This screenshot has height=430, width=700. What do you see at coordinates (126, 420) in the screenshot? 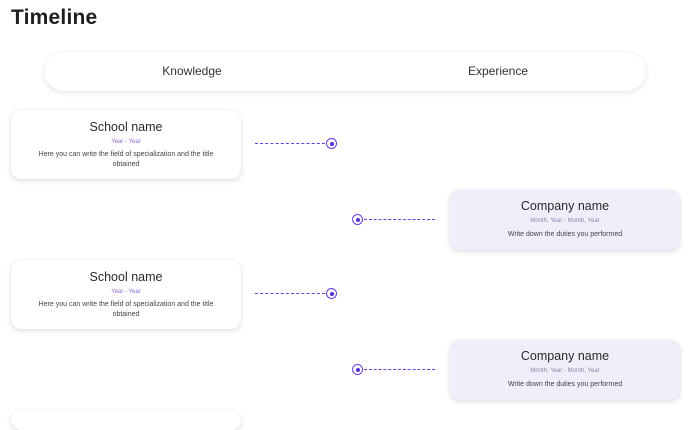
I see `school-card-partial` at bounding box center [126, 420].